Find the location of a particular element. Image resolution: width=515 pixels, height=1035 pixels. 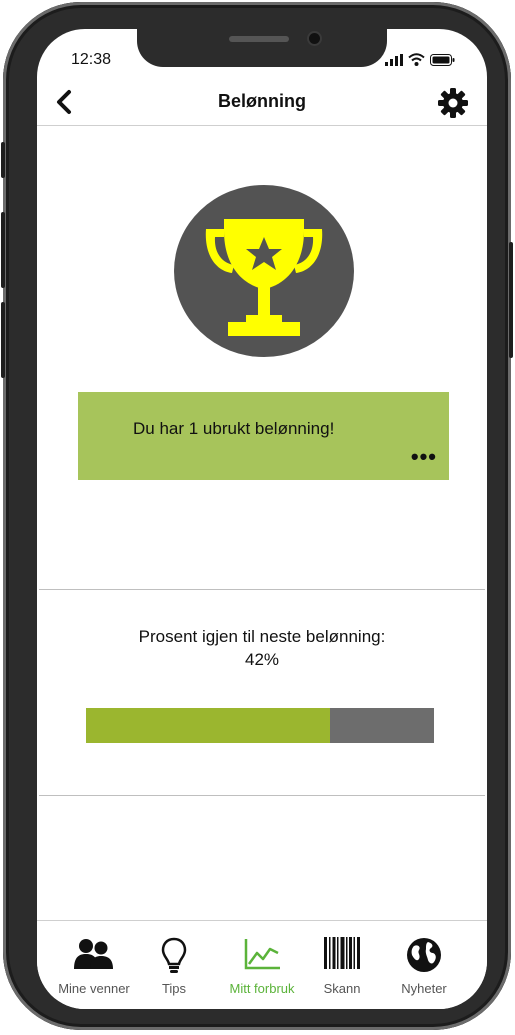

tab-label: Mitt forbruk is located at coordinates (262, 988).